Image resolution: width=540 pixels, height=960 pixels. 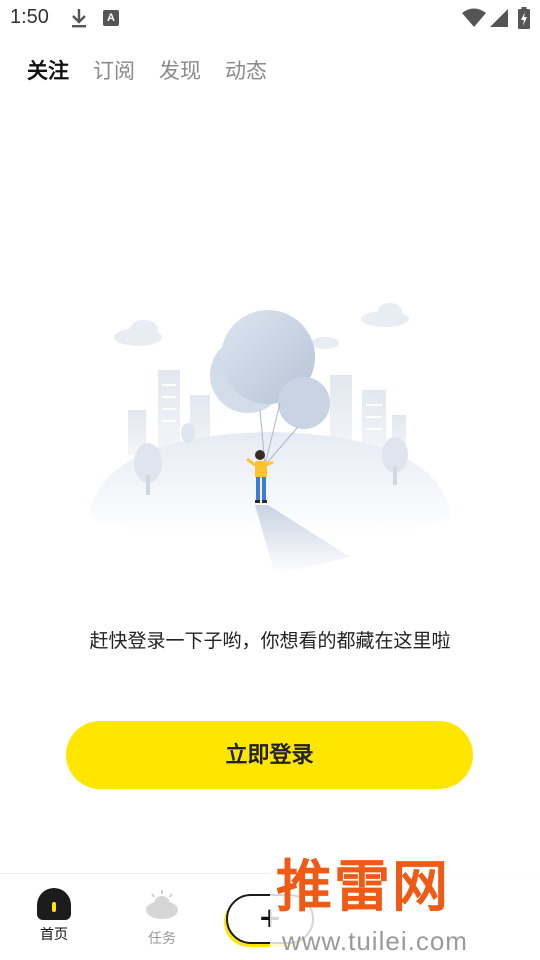 I want to click on tab-subscribe: 订阅, so click(x=114, y=72).